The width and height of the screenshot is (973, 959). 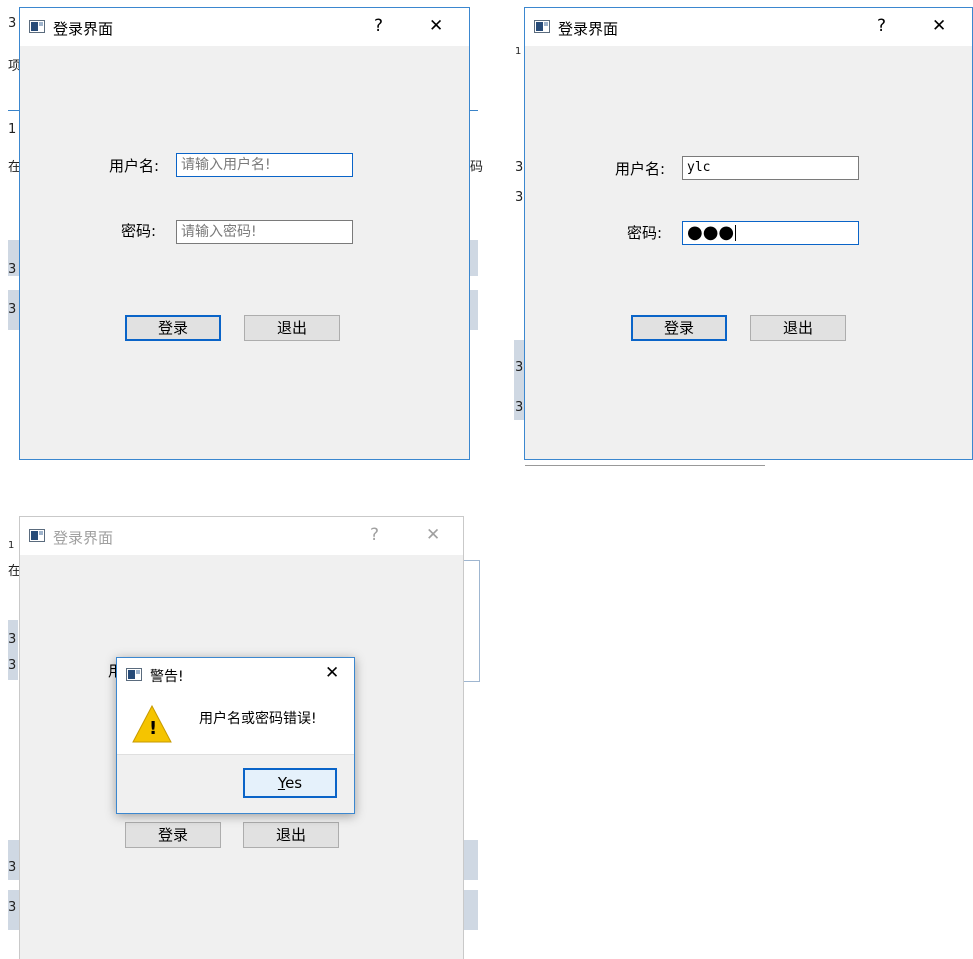 What do you see at coordinates (281, 783) in the screenshot?
I see `yes-button-mnemonic: Y` at bounding box center [281, 783].